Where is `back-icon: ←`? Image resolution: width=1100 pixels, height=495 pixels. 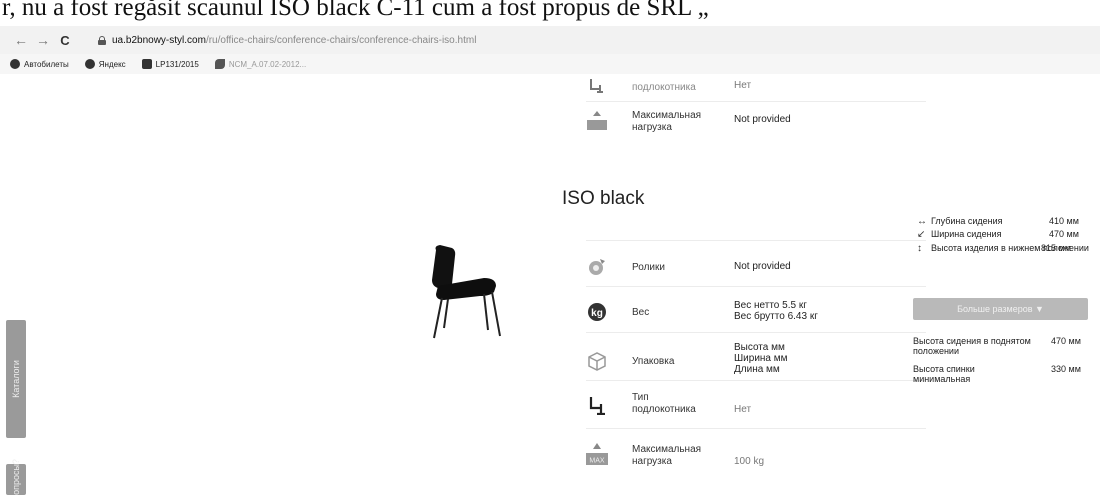 back-icon: ← is located at coordinates (21, 40).